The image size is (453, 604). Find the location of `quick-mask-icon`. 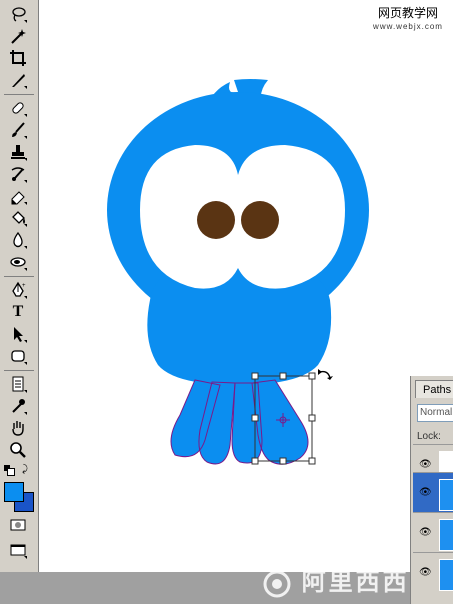

quick-mask-icon is located at coordinates (18, 525).